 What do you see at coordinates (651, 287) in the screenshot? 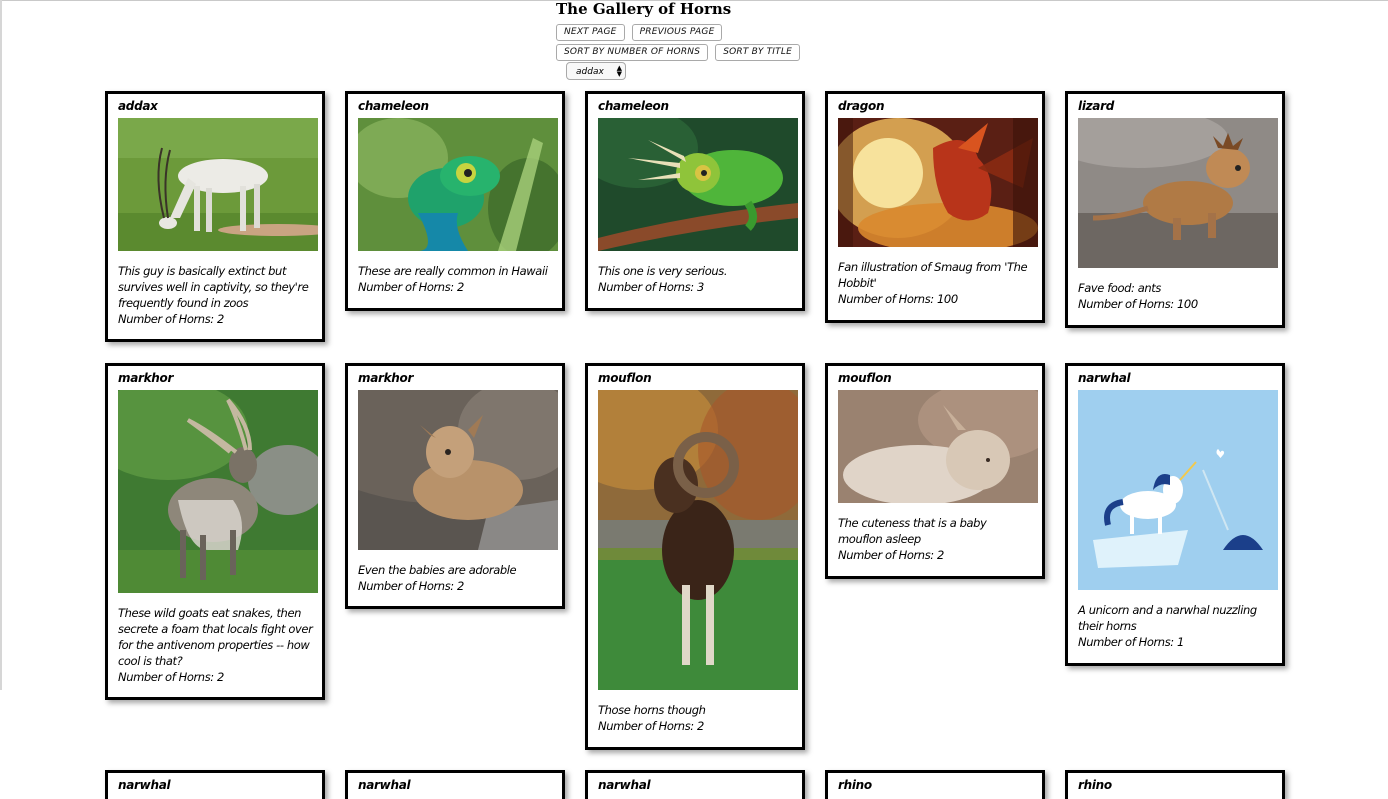
I see `card-horn-count: Number of Horns: 3` at bounding box center [651, 287].